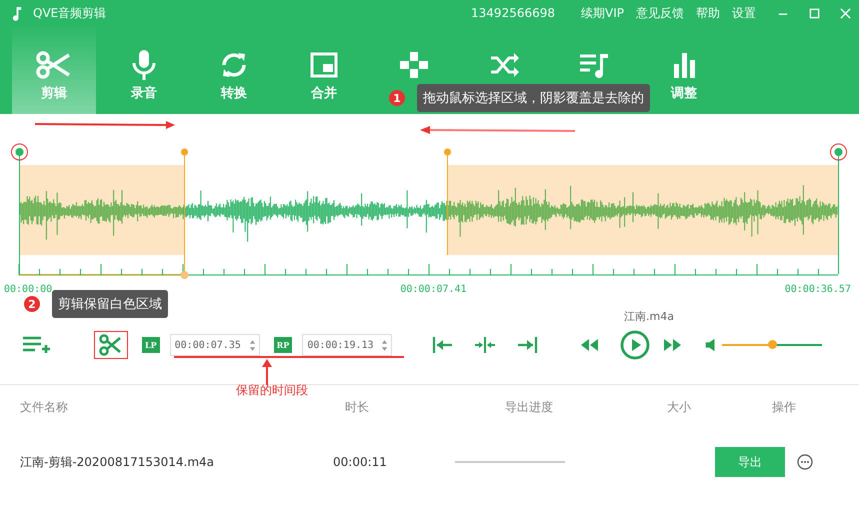 The height and width of the screenshot is (518, 859). Describe the element at coordinates (32, 304) in the screenshot. I see `step-badge: 2` at that location.